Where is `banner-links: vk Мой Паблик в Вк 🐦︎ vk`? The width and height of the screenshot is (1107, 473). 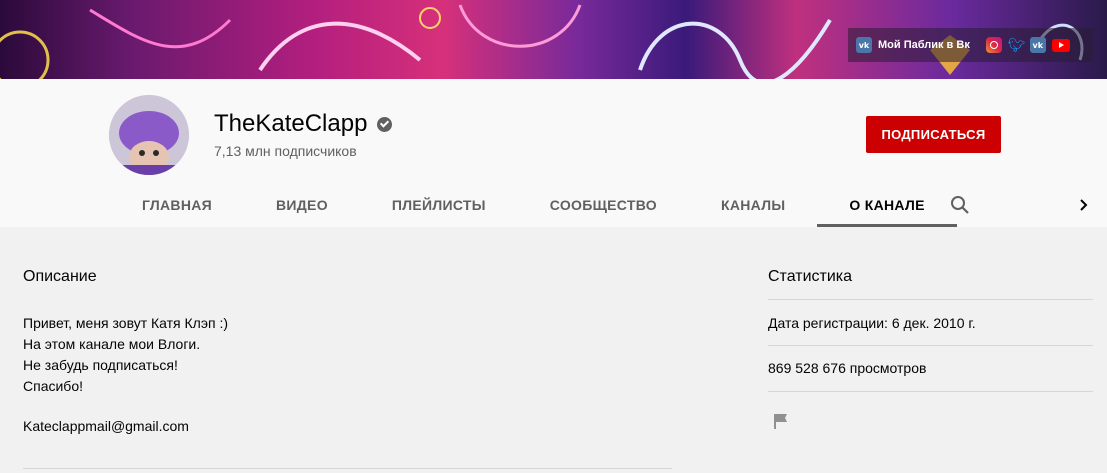
banner-links: vk Мой Паблик в Вк 🐦︎ vk is located at coordinates (970, 45).